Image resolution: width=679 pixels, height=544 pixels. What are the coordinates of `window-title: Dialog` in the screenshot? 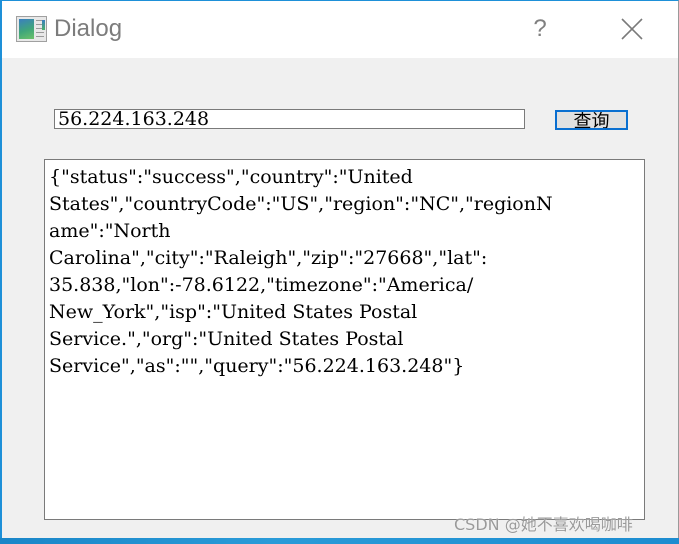 It's located at (88, 28).